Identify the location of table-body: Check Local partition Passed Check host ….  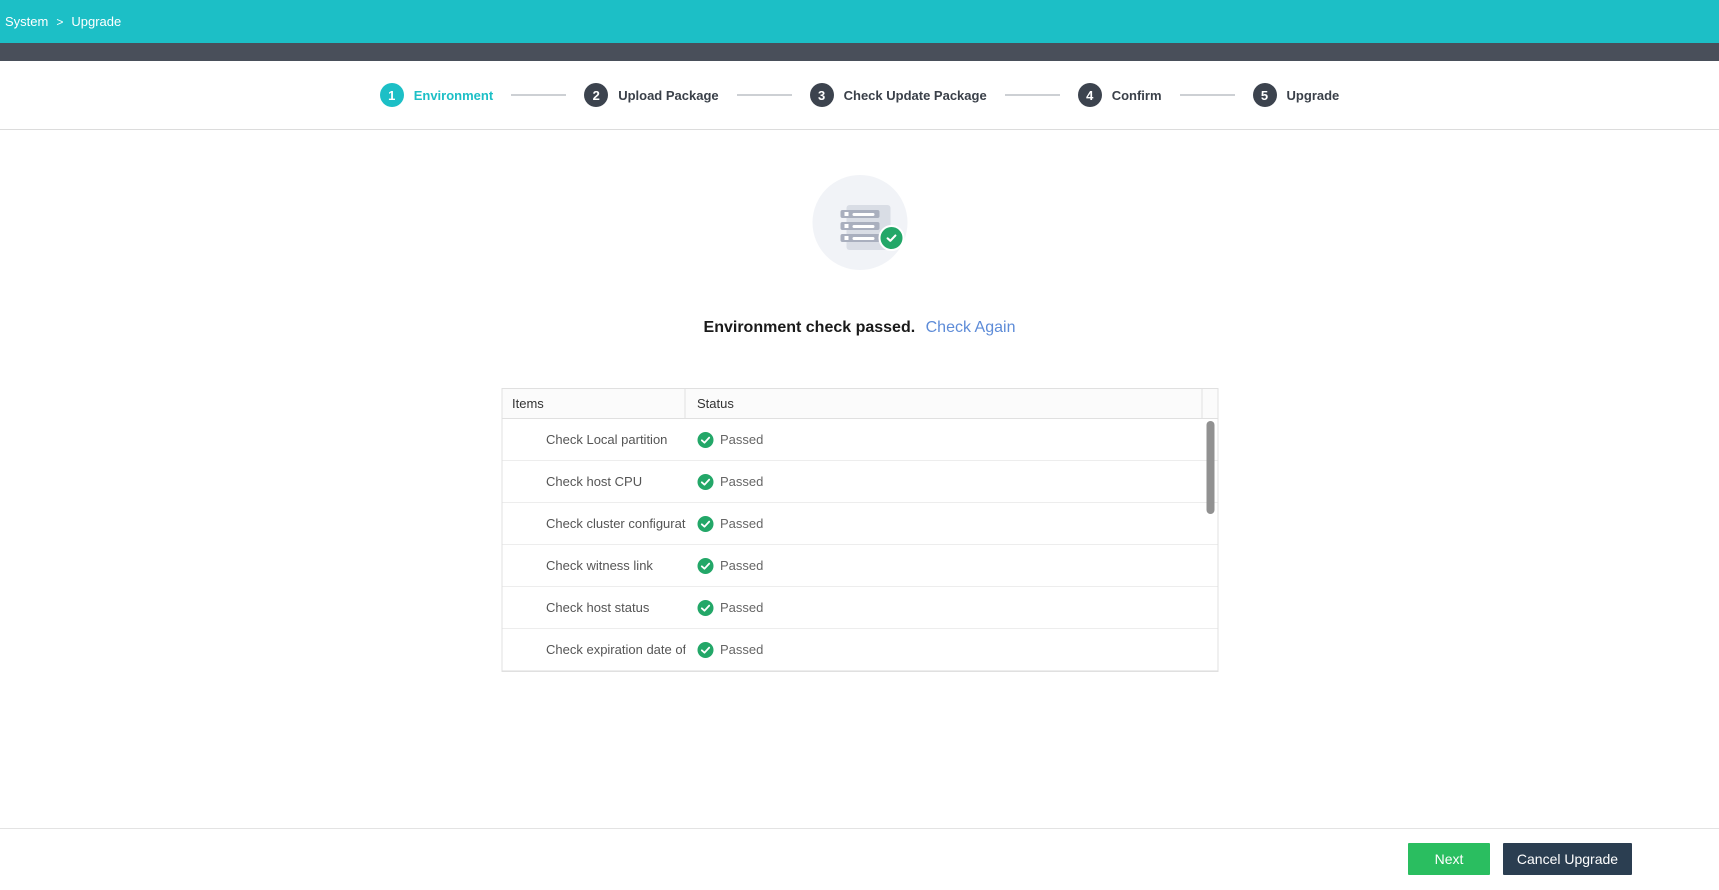
(859, 545).